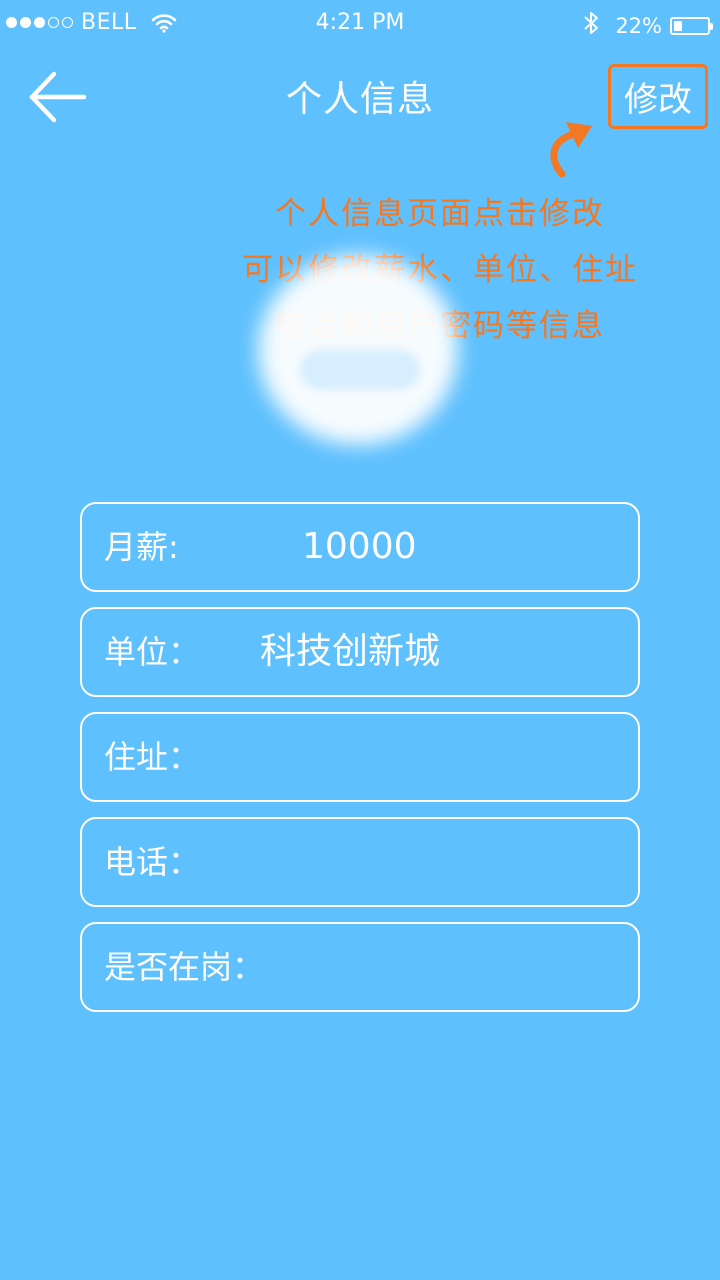 The height and width of the screenshot is (1280, 720). Describe the element at coordinates (152, 862) in the screenshot. I see `field-label: 电话：` at that location.